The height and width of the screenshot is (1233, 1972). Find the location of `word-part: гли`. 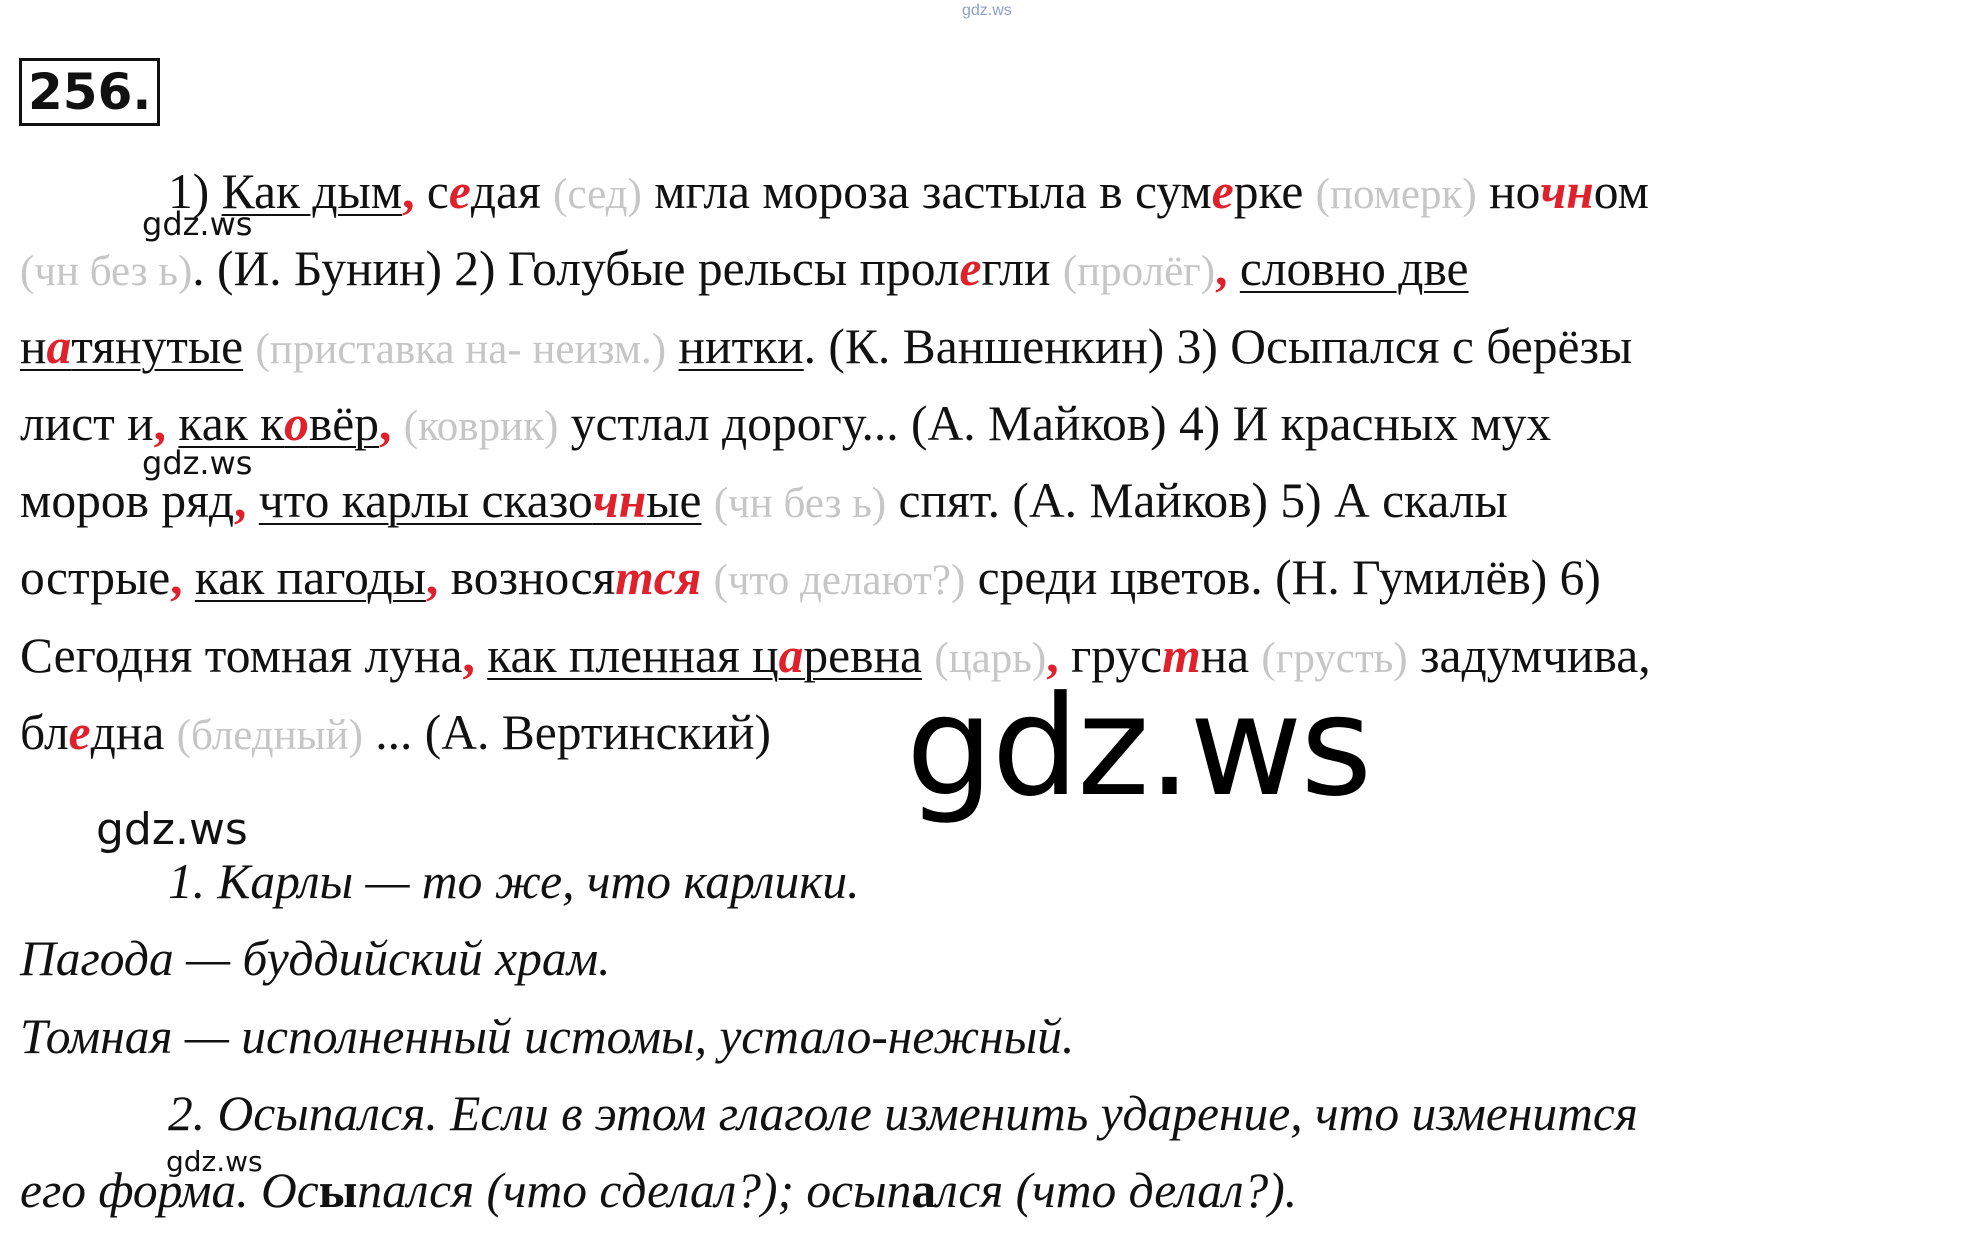

word-part: гли is located at coordinates (1022, 269).